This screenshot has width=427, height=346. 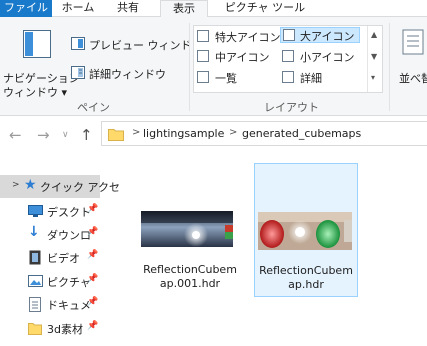 I want to click on sort-label: 並べ替, so click(x=413, y=78).